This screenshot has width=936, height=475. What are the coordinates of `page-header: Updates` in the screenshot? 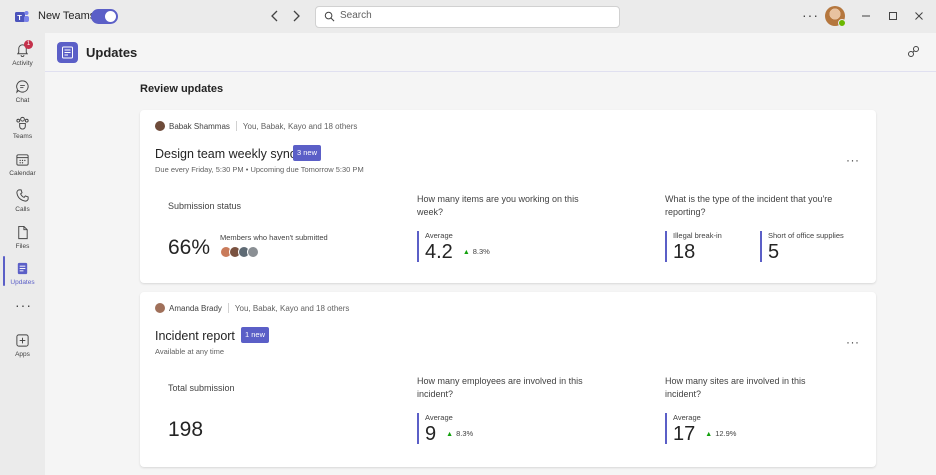 It's located at (490, 52).